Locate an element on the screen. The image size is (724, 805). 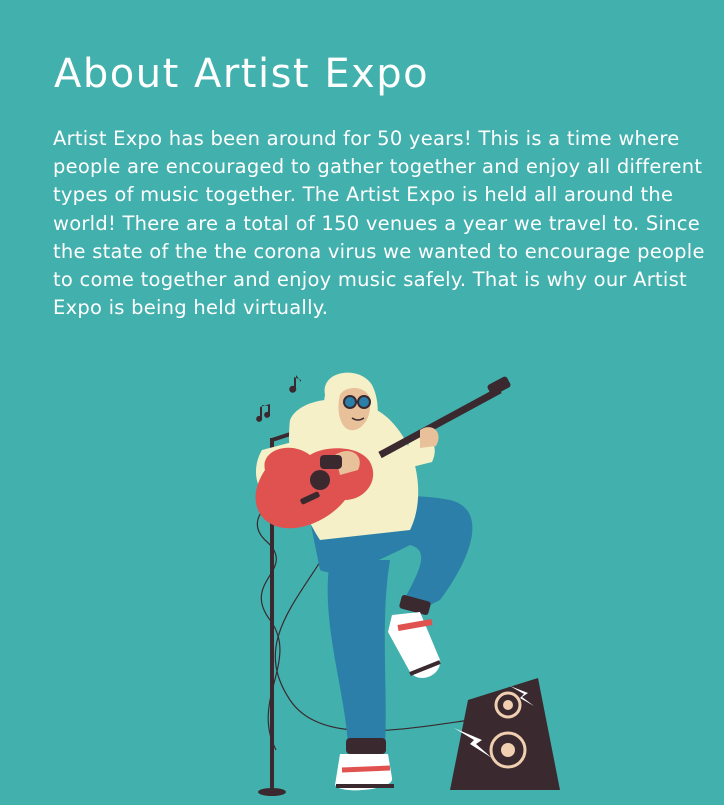
standing-leg is located at coordinates (360, 675).